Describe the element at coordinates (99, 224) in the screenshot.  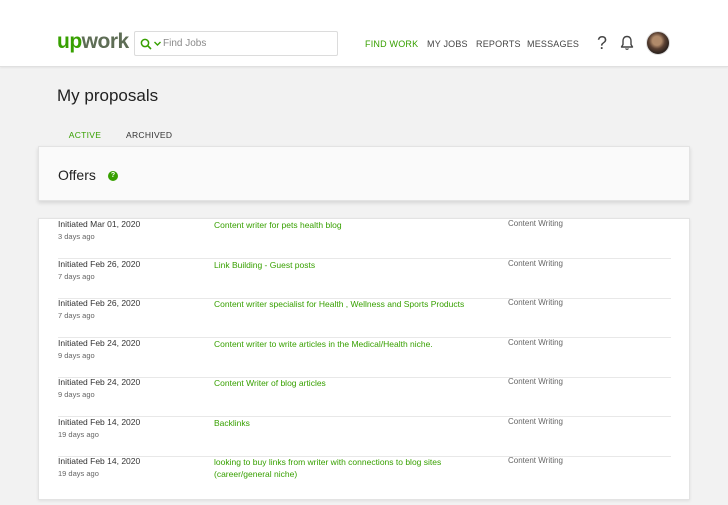
I see `initiated-date: Initiated Mar 01, 2020` at that location.